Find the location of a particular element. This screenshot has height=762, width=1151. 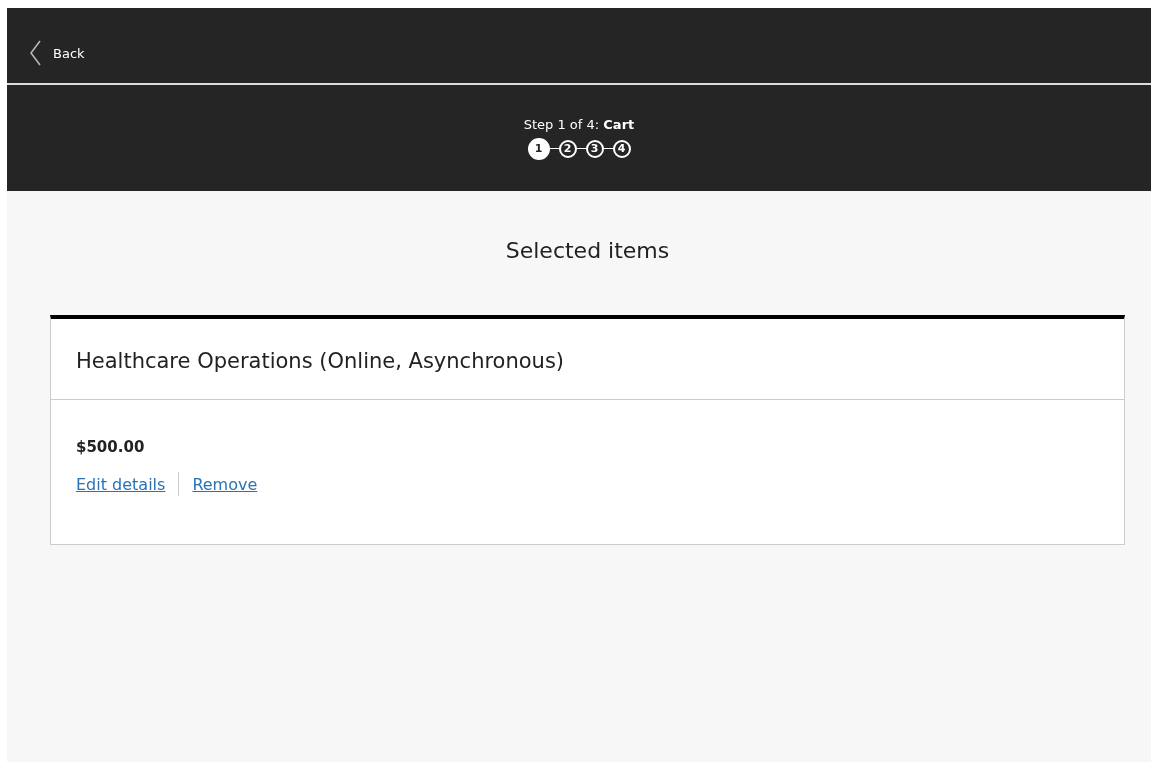

step-indicator: 1 is located at coordinates (538, 148).